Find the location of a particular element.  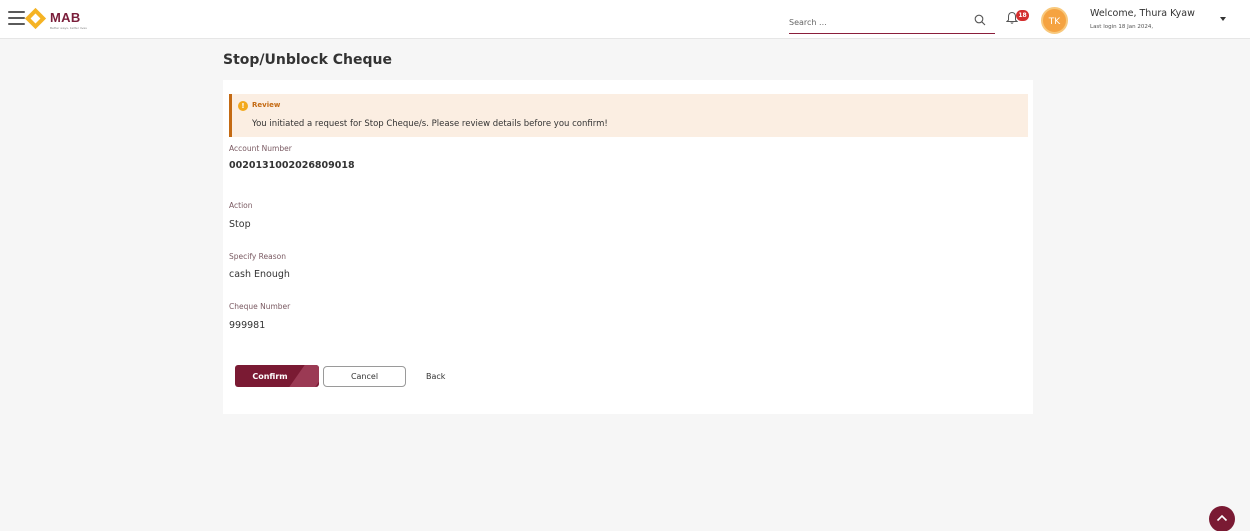

account-number-label: Account Number is located at coordinates (260, 148).